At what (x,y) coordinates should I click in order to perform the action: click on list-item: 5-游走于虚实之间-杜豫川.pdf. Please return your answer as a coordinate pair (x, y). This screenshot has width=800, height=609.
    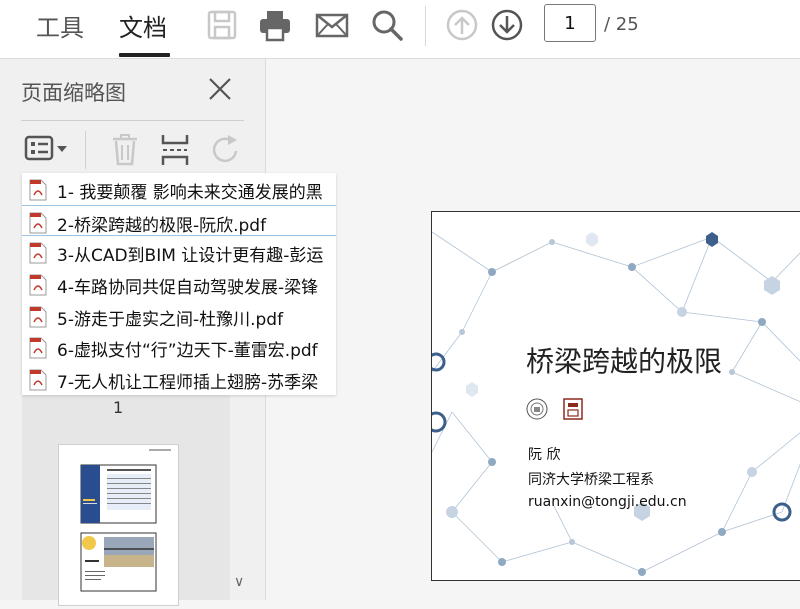
    Looking at the image, I should click on (179, 316).